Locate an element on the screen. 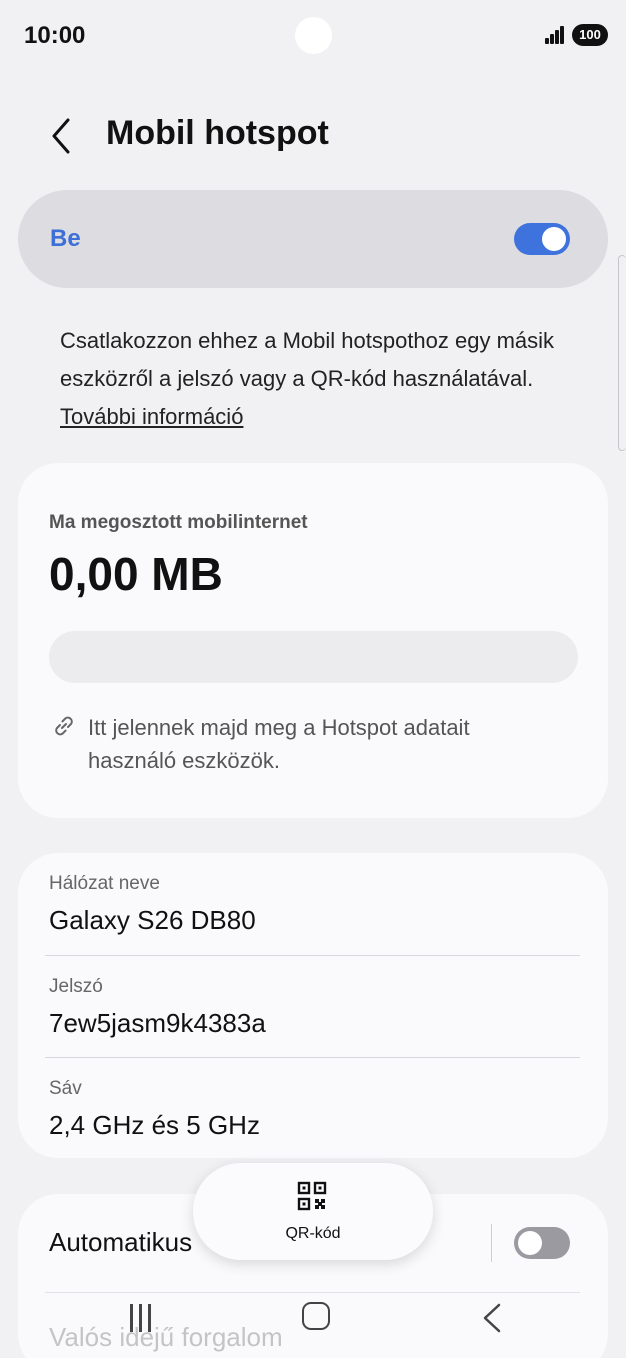  front-camera is located at coordinates (313, 35).